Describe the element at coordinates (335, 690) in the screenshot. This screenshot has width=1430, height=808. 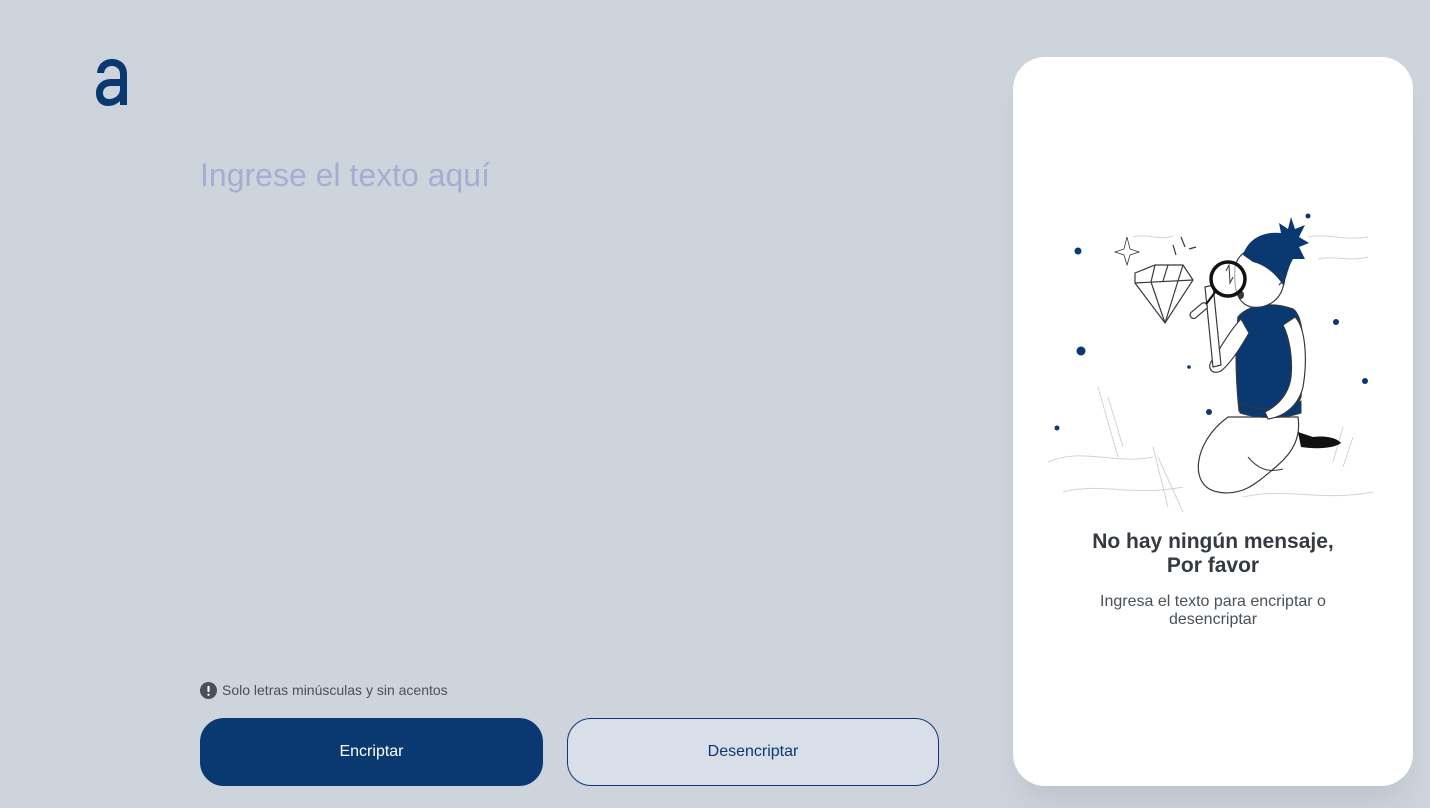
I see `hint-text: Solo letras minúsculas y sin acentos` at that location.